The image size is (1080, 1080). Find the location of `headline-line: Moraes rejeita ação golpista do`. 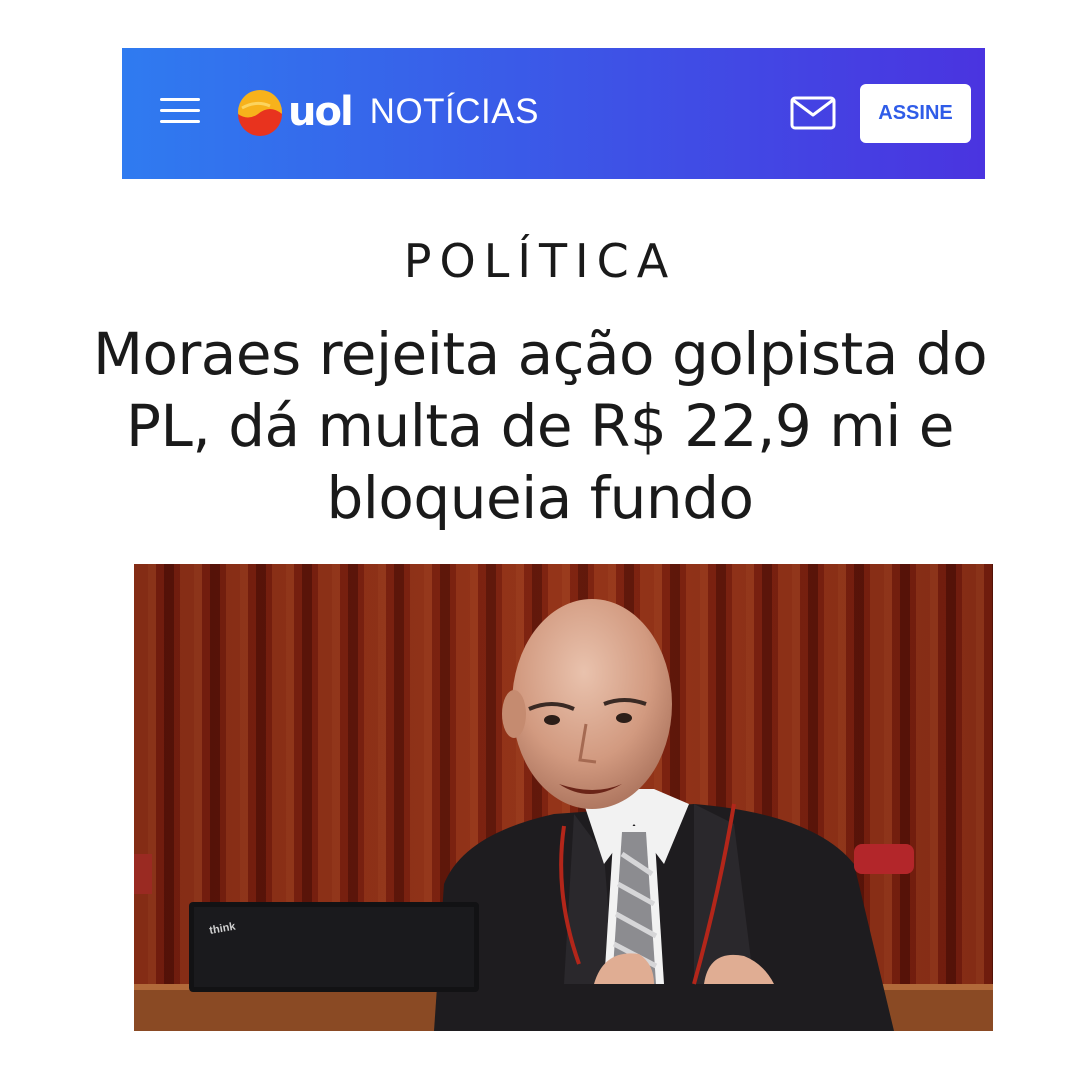

headline-line: Moraes rejeita ação golpista do is located at coordinates (540, 354).